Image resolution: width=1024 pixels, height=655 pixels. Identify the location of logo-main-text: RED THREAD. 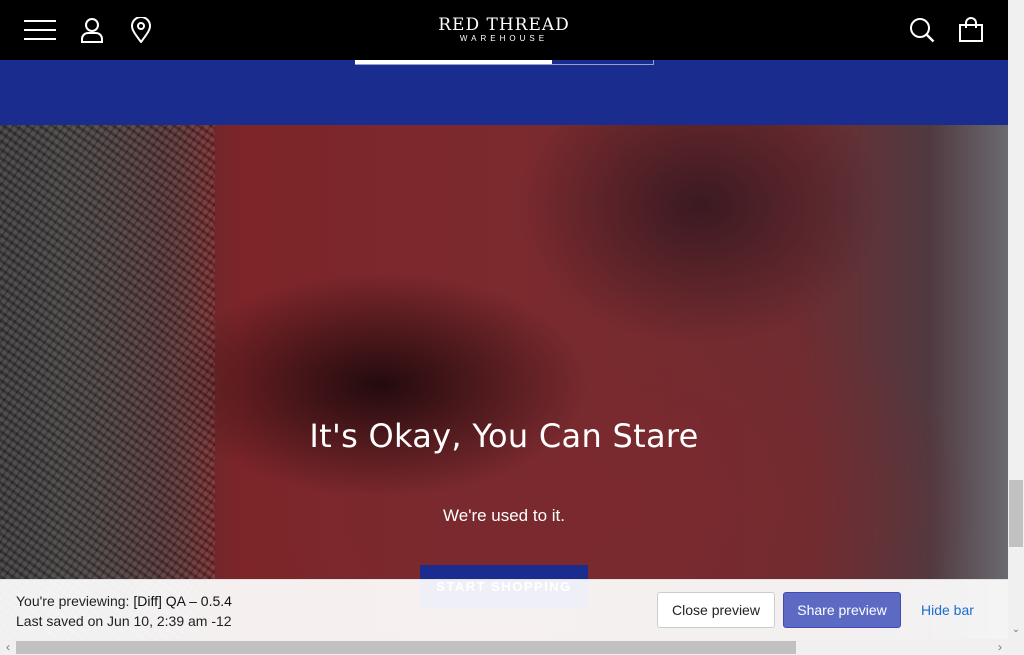
(504, 25).